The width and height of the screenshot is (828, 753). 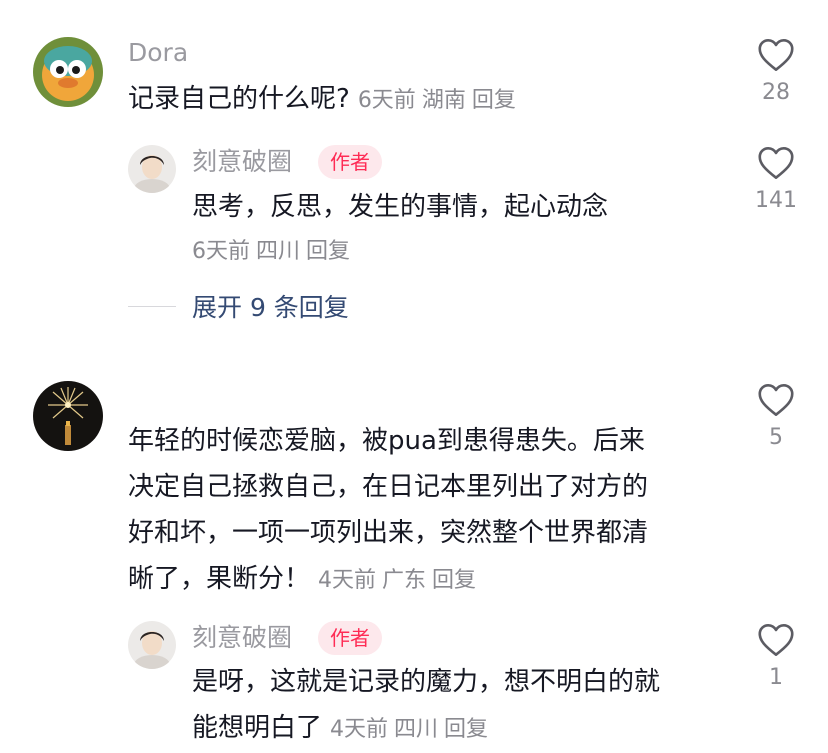 I want to click on comment-location: 广东, so click(x=404, y=580).